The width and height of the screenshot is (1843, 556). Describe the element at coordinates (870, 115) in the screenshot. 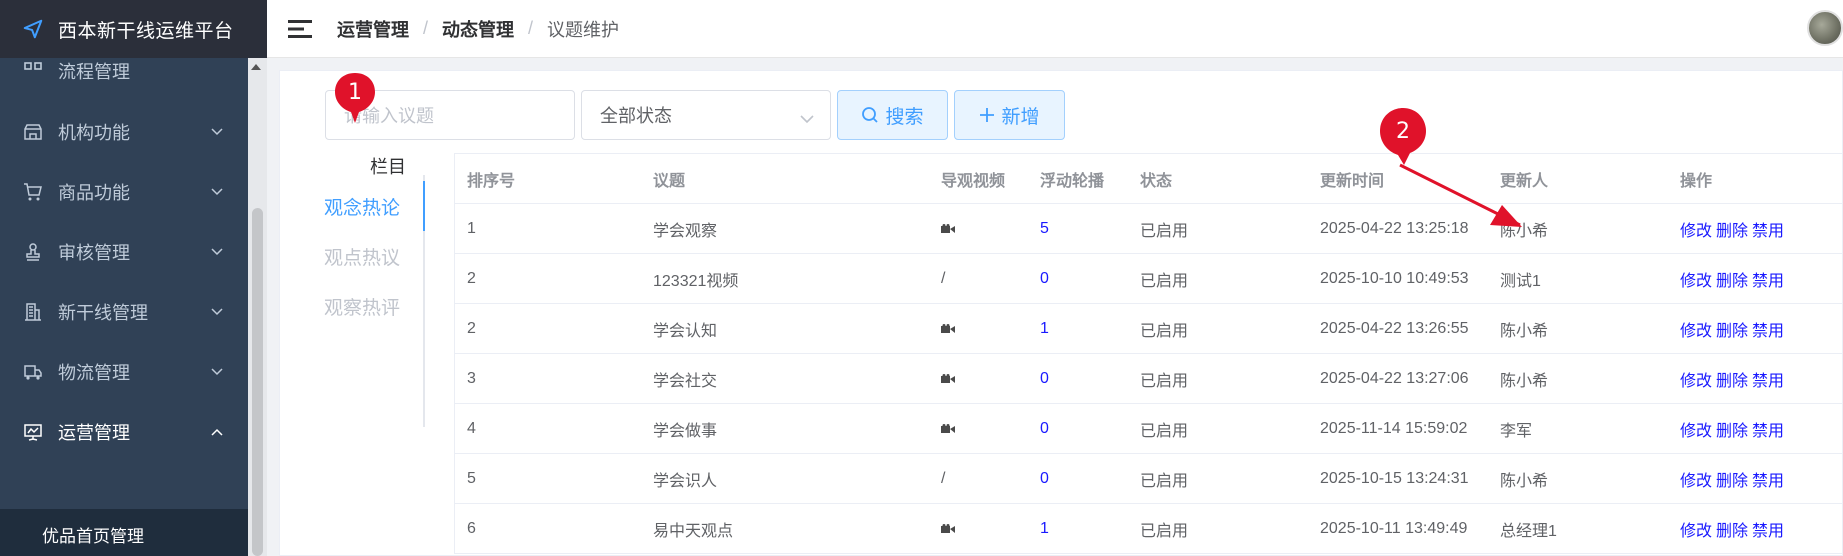

I see `search-icon` at that location.